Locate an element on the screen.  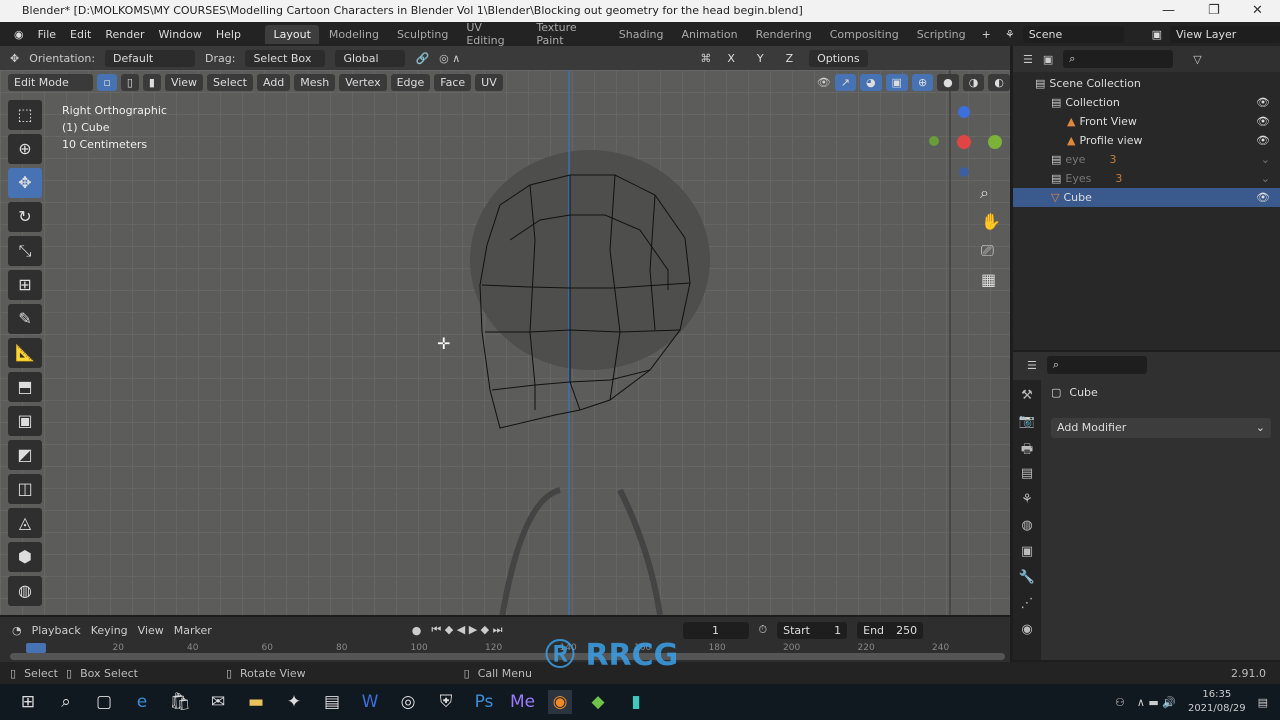
scene-icon: ⚘ is located at coordinates (1010, 34).